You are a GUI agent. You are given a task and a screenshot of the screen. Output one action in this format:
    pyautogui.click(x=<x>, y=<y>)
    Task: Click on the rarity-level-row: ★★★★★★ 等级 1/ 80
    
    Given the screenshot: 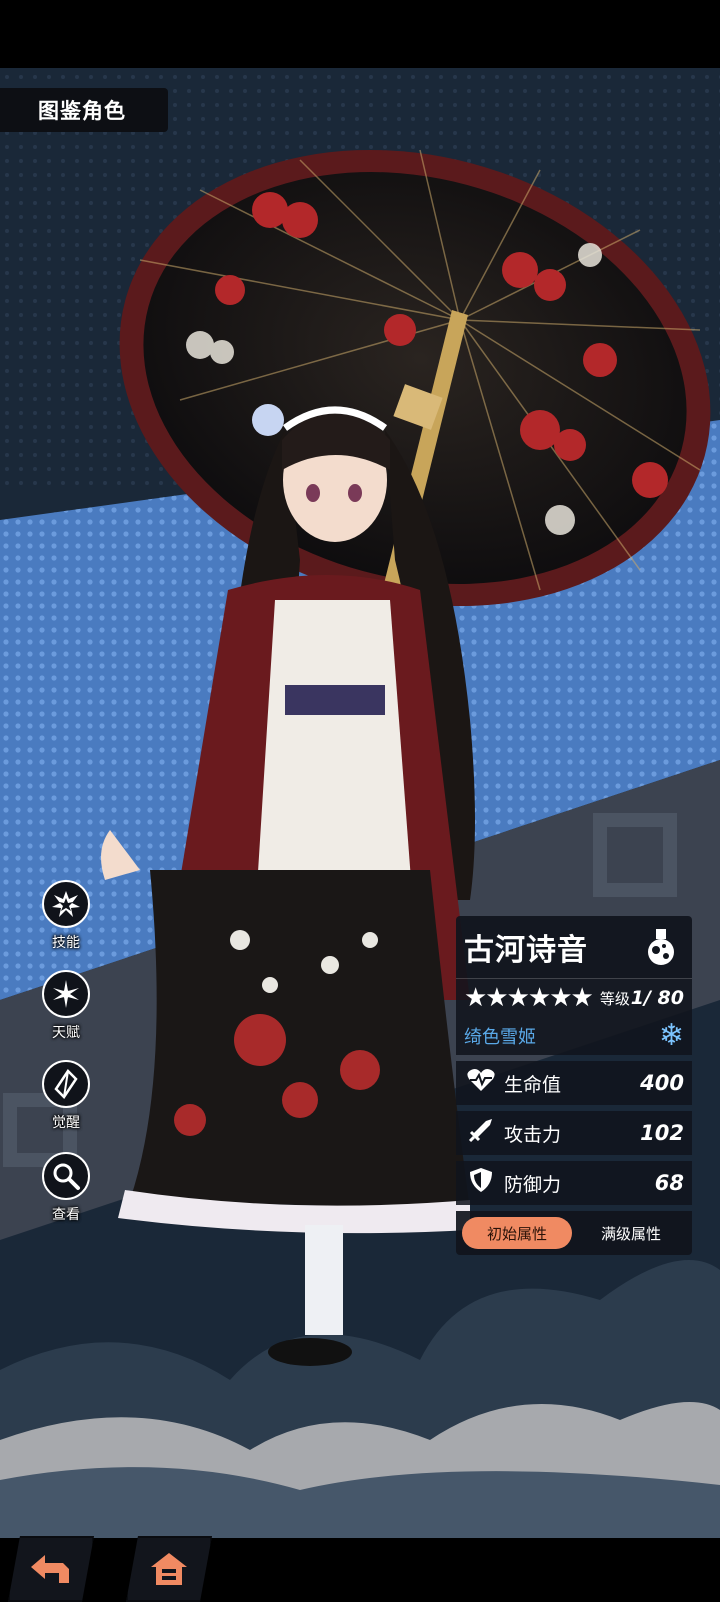 What is the action you would take?
    pyautogui.click(x=574, y=997)
    